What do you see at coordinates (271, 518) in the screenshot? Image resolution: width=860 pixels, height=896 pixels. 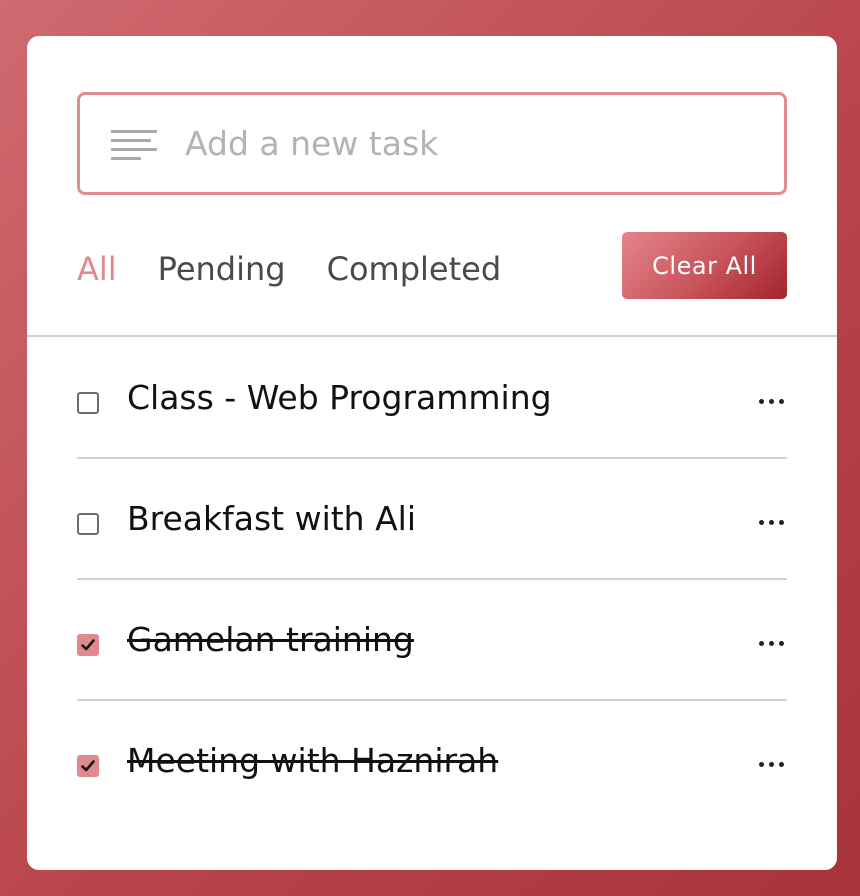 I see `task-text: Breakfast with Ali` at bounding box center [271, 518].